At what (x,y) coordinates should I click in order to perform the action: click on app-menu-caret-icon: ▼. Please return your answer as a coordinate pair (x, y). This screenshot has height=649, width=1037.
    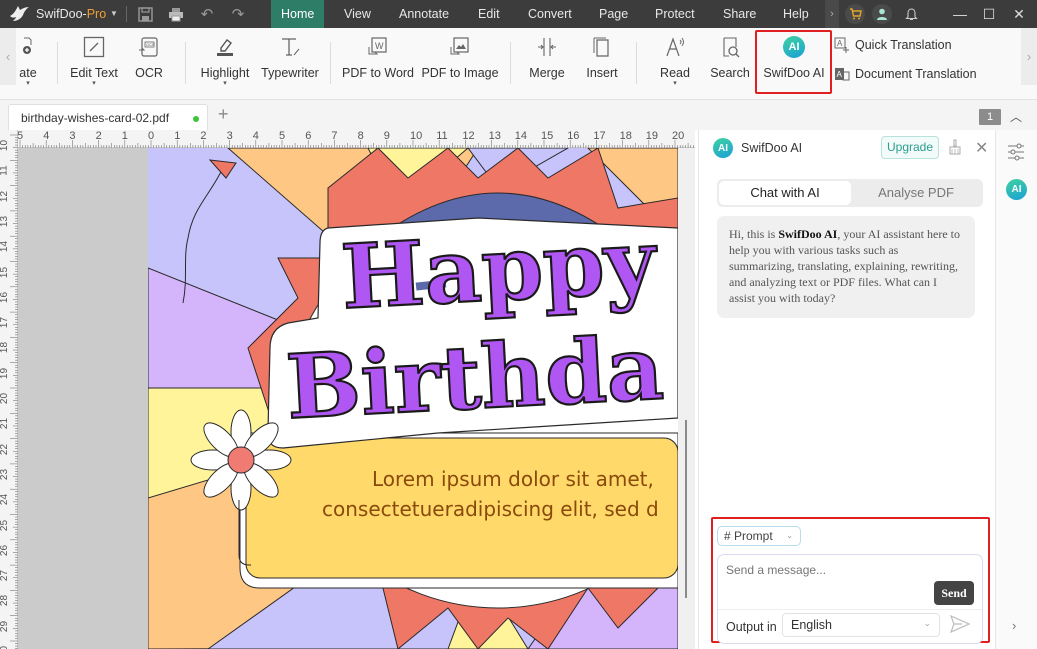
    Looking at the image, I should click on (114, 13).